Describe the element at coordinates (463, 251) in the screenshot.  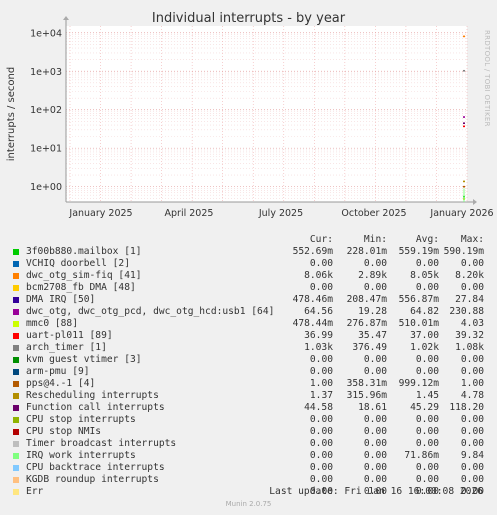
I see `legend-max-value: 590.19m` at that location.